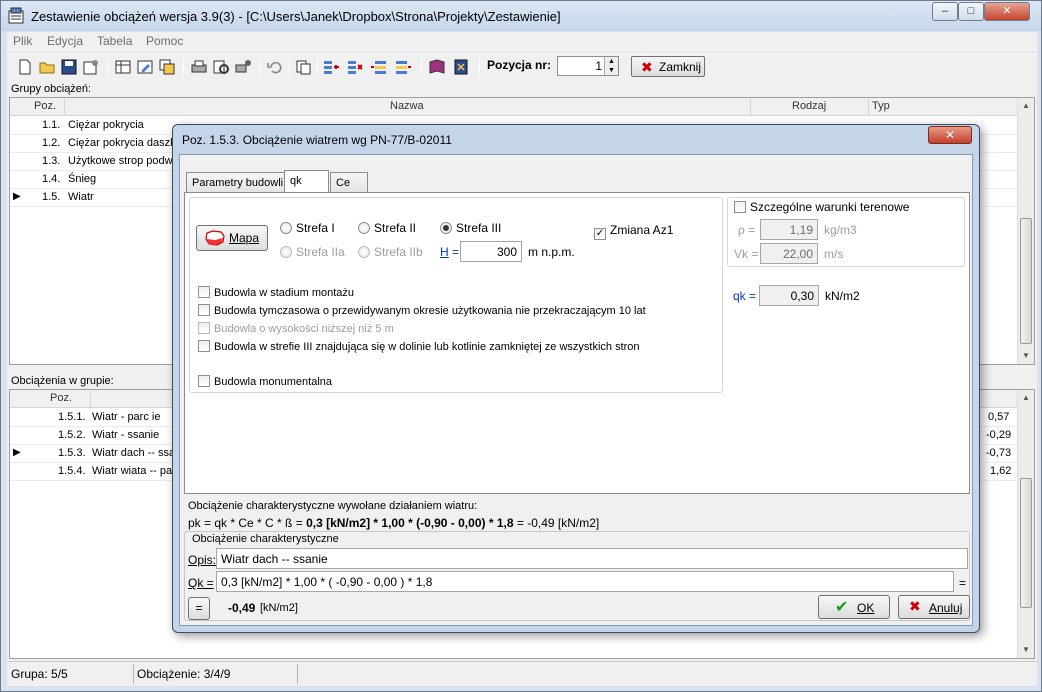 The height and width of the screenshot is (692, 1042). What do you see at coordinates (114, 41) in the screenshot?
I see `menu-tabela: Tabela` at bounding box center [114, 41].